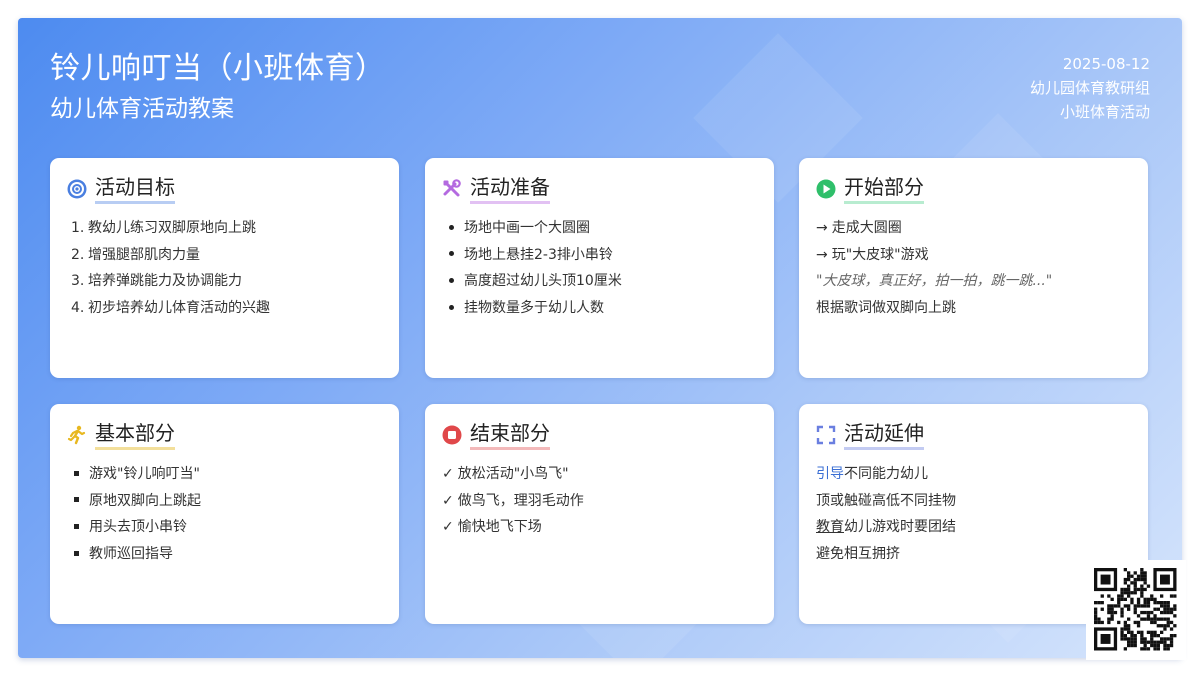 Image resolution: width=1200 pixels, height=675 pixels. I want to click on expand-icon, so click(826, 435).